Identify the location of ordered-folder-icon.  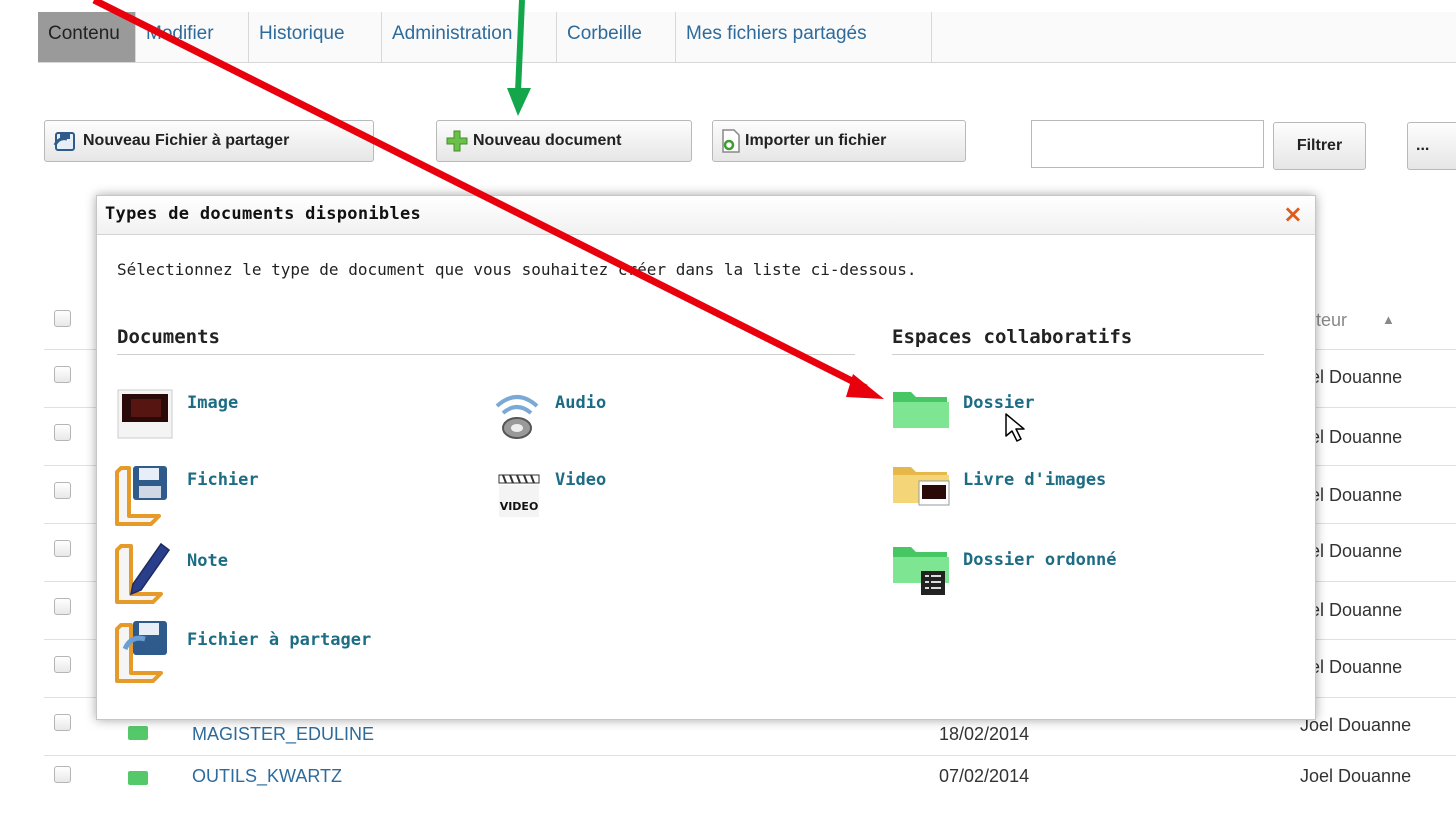
(921, 571).